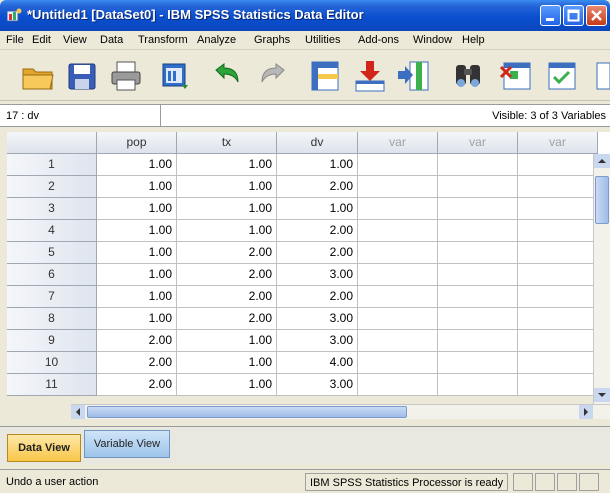 The image size is (610, 493). What do you see at coordinates (52, 187) in the screenshot?
I see `row-header: 2` at bounding box center [52, 187].